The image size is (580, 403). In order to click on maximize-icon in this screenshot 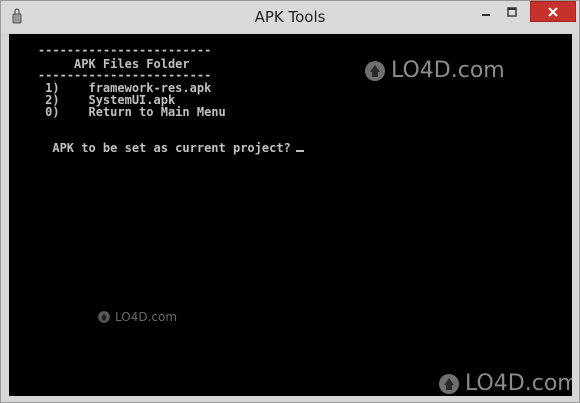, I will do `click(512, 11)`.